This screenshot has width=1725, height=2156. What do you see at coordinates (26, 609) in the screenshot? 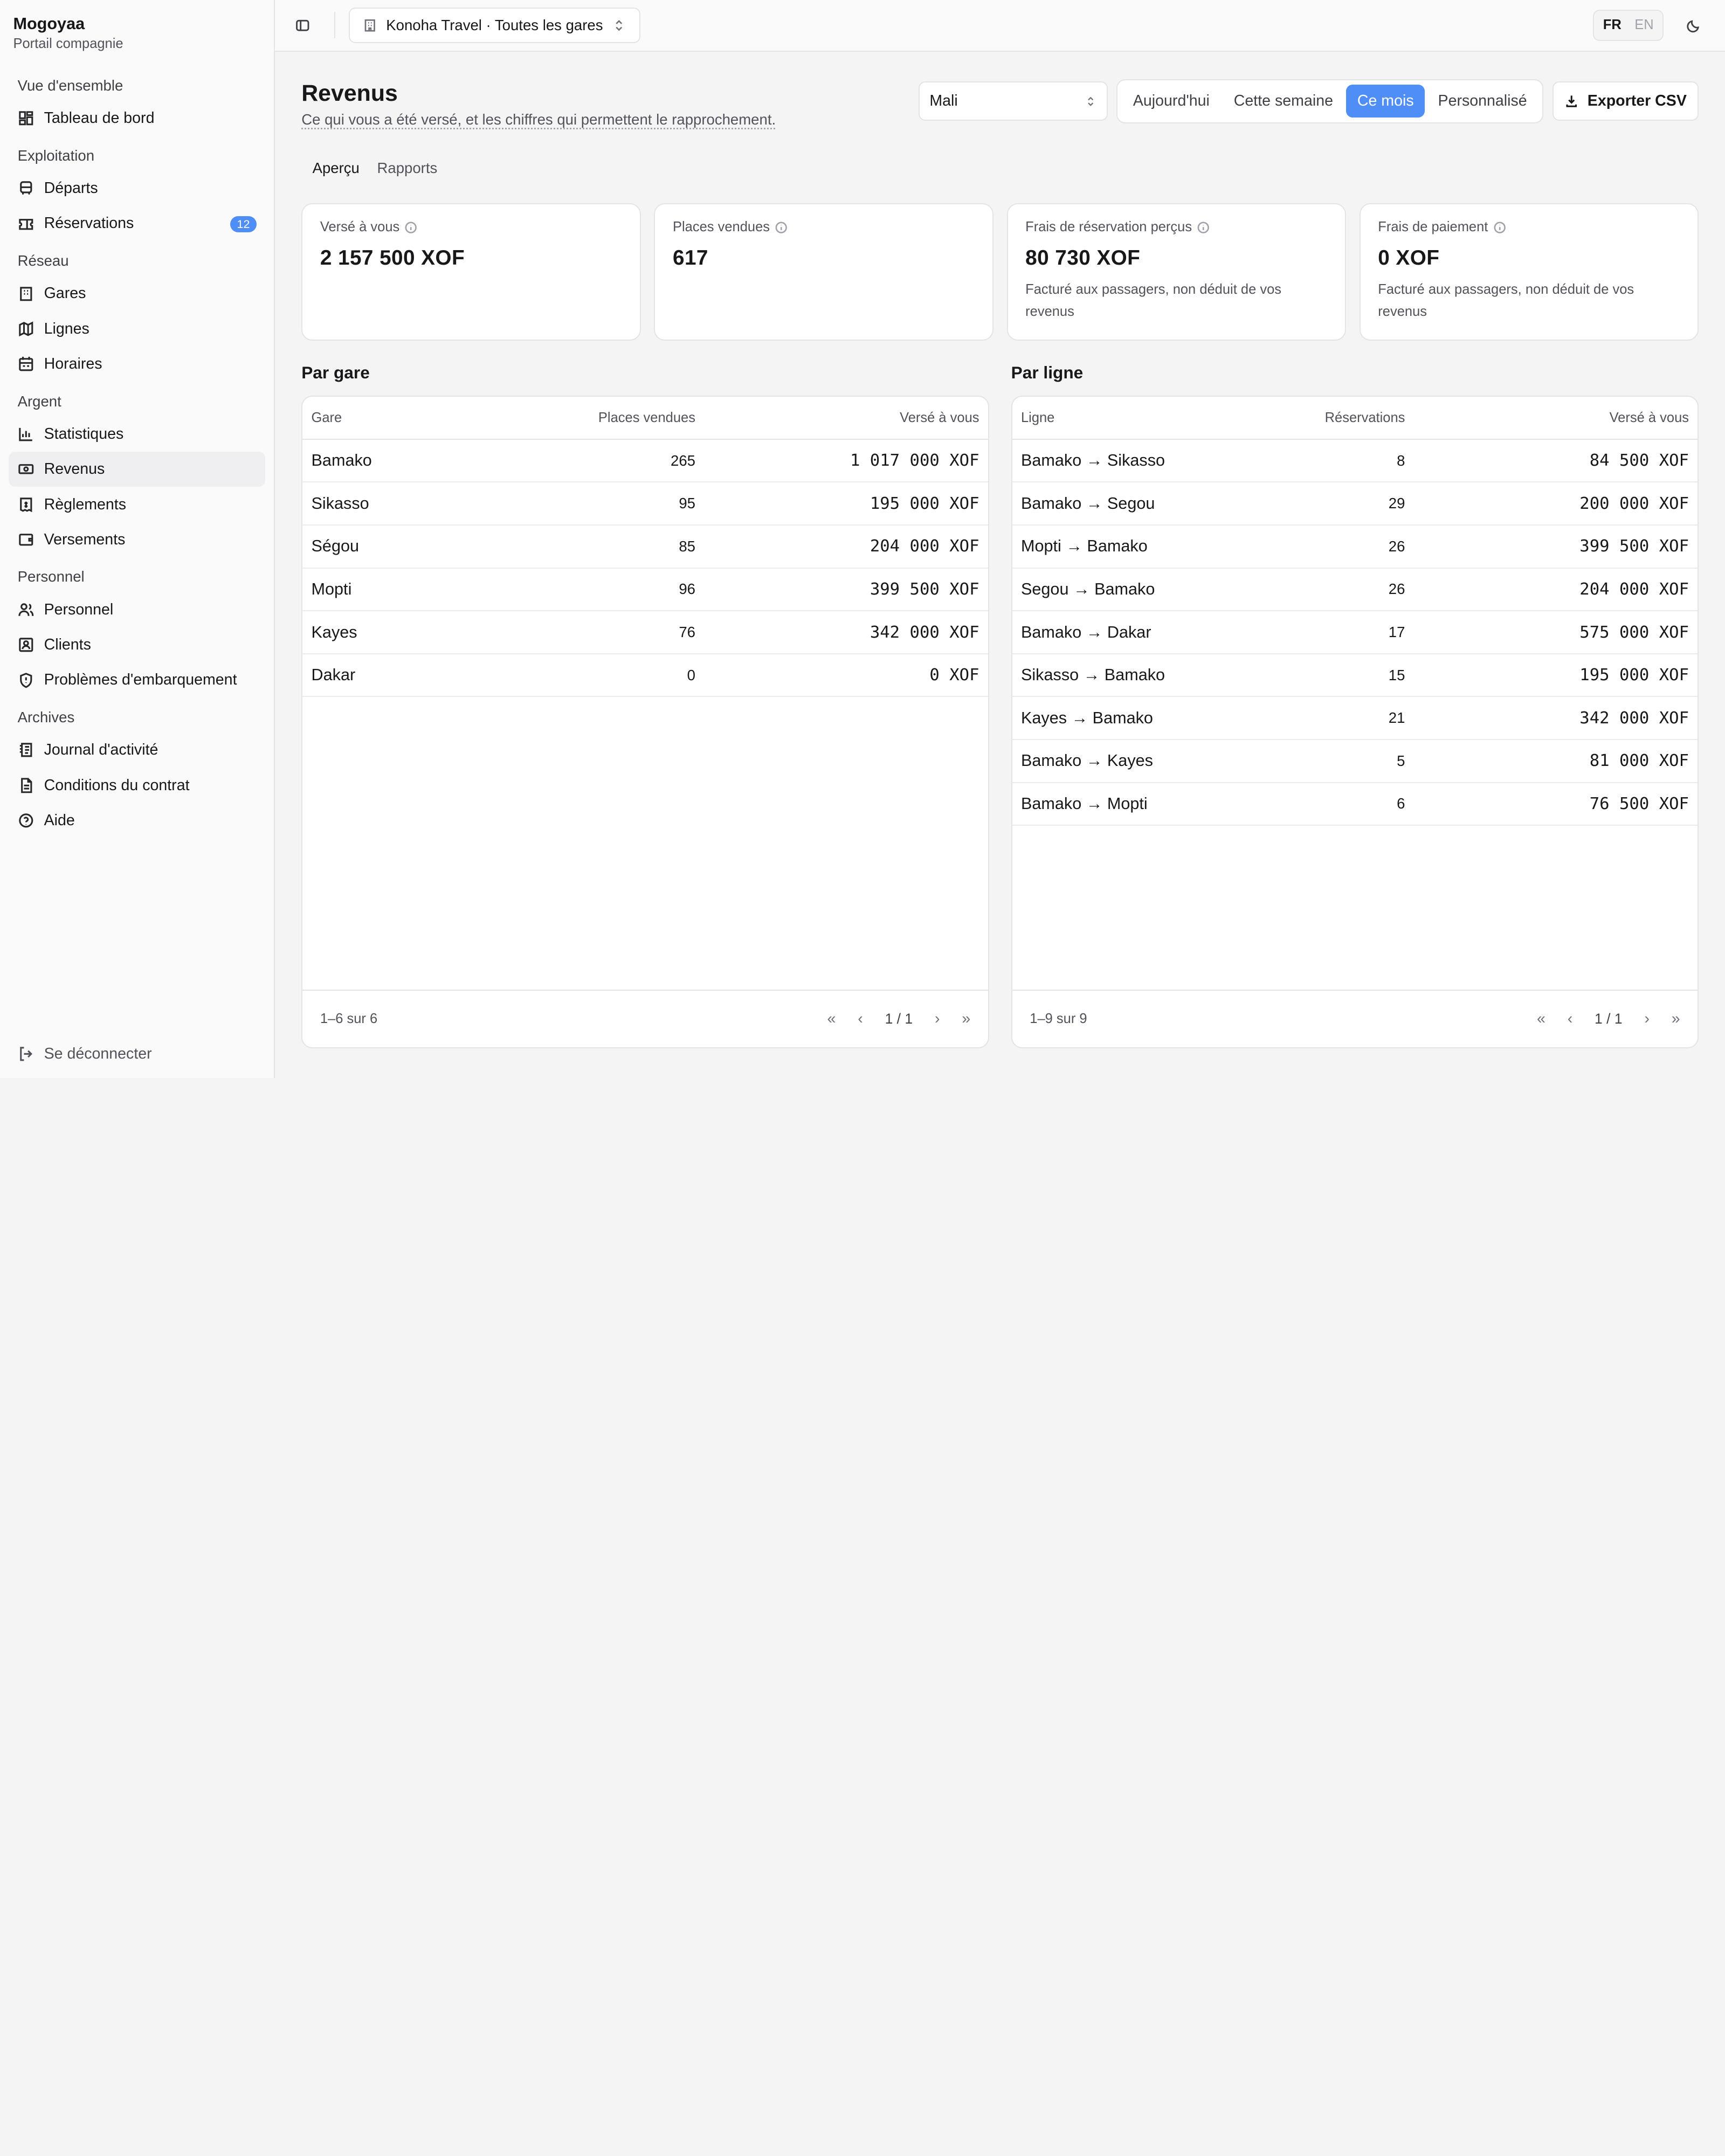
I see `users-icon` at bounding box center [26, 609].